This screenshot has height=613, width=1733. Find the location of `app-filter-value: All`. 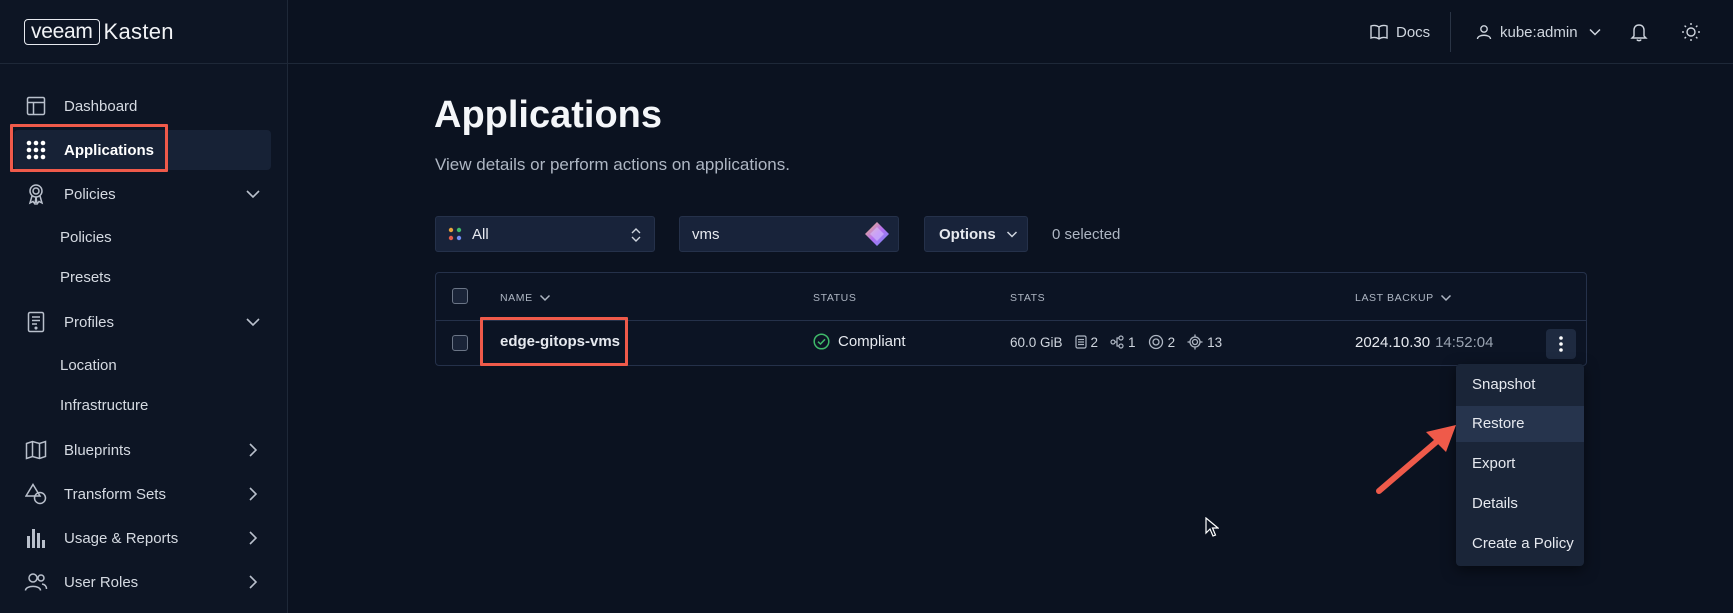

app-filter-value: All is located at coordinates (480, 234).